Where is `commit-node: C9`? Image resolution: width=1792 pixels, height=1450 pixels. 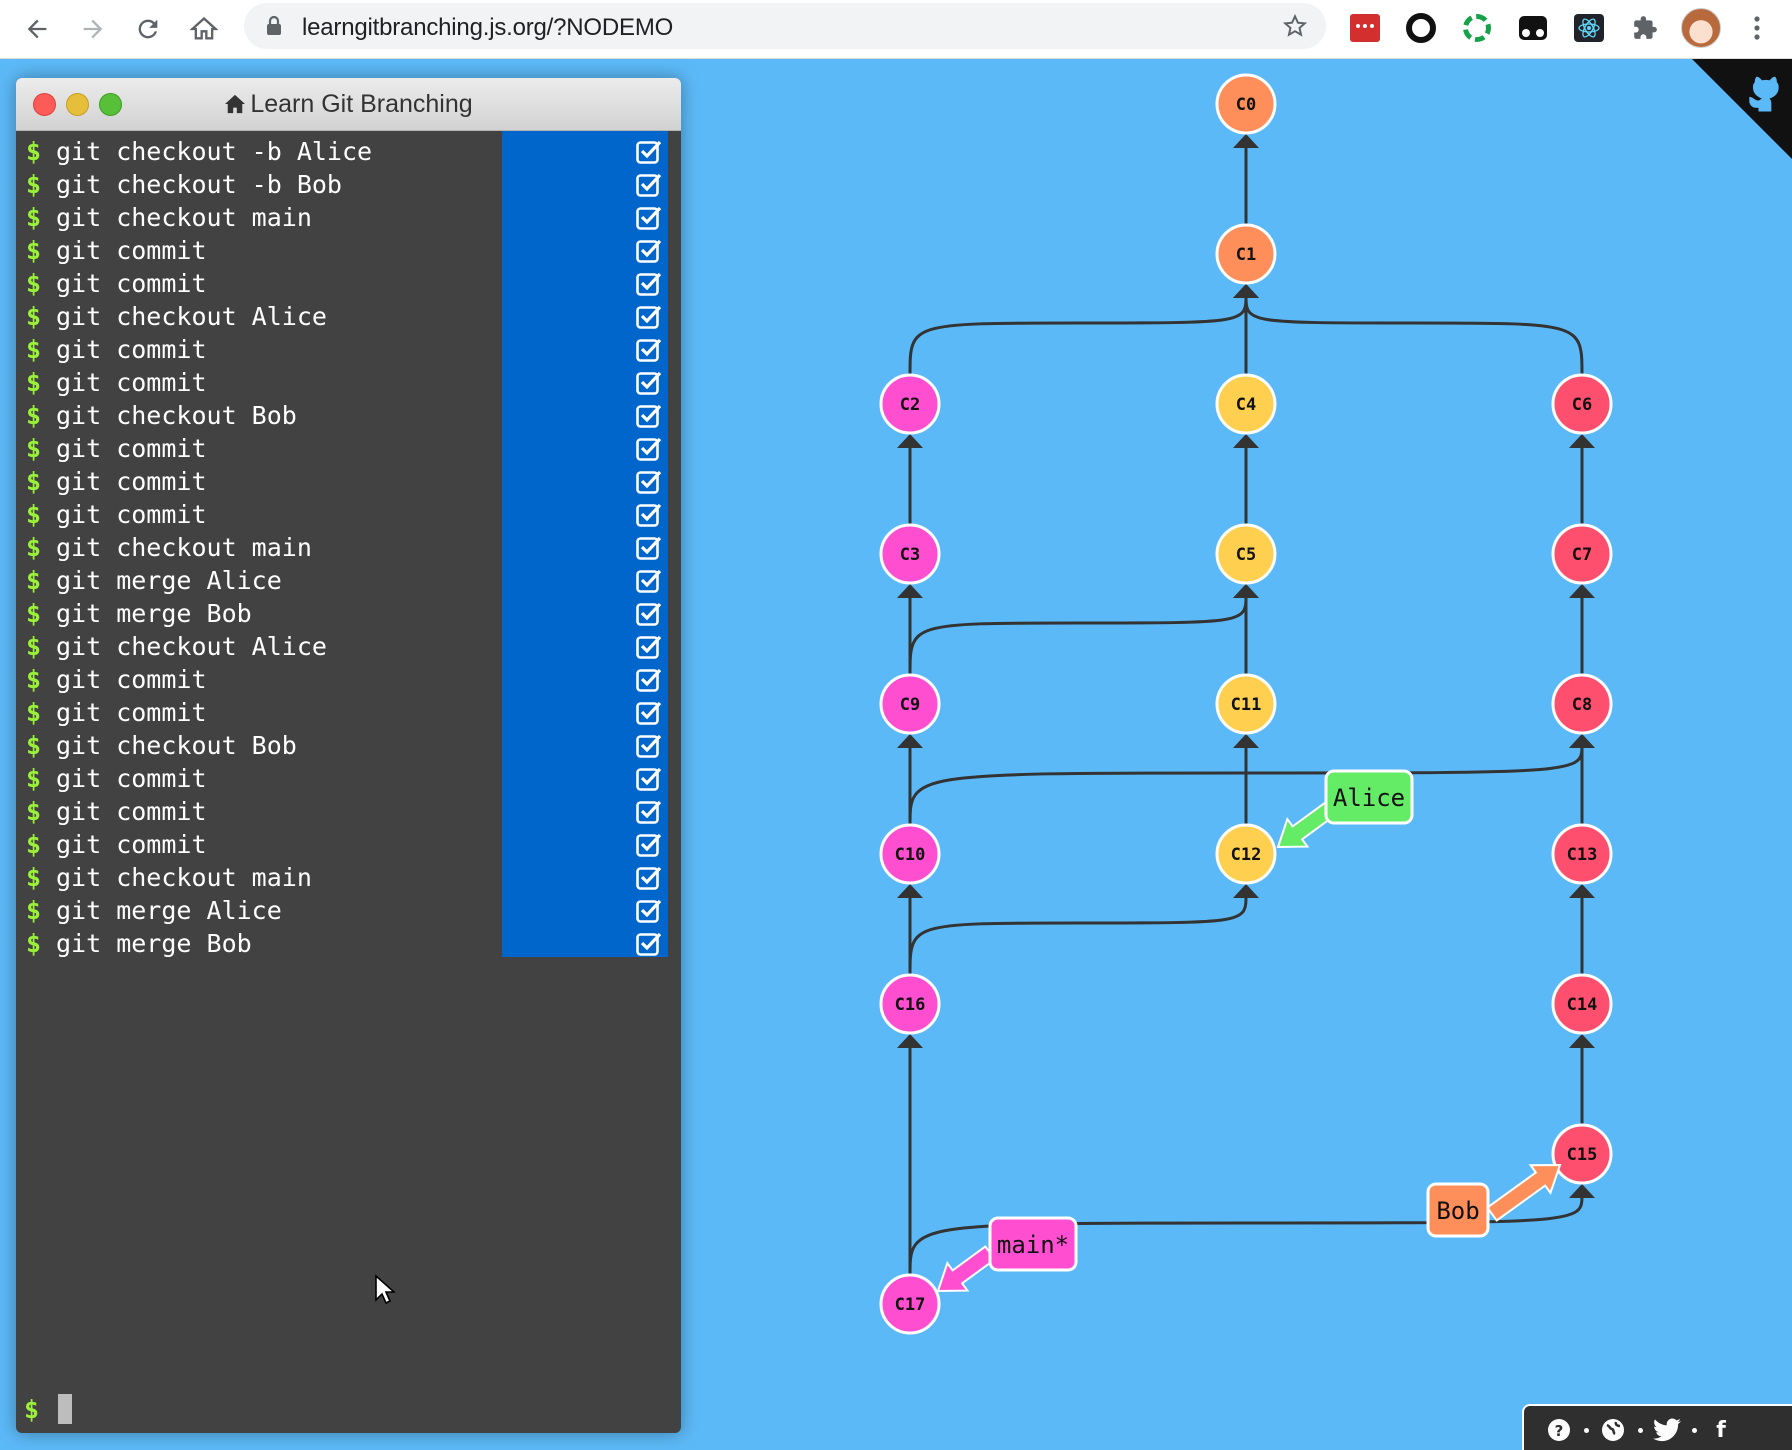 commit-node: C9 is located at coordinates (910, 704).